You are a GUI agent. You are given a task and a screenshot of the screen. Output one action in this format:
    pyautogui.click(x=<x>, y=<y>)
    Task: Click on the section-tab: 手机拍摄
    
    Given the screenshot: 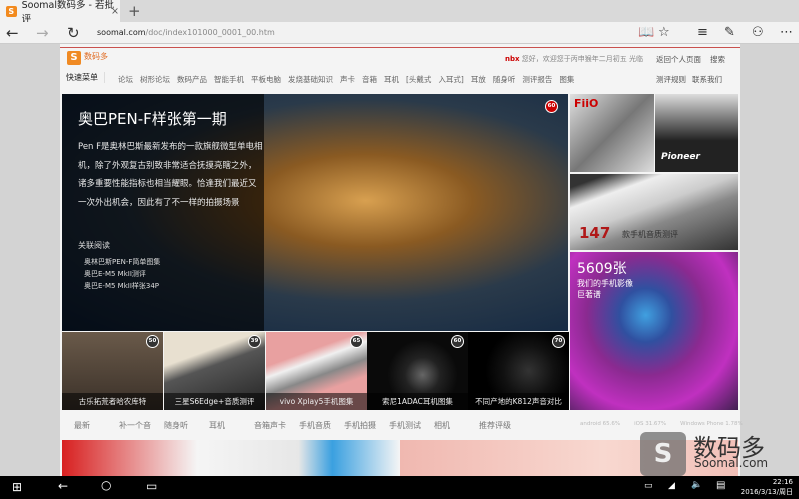 What is the action you would take?
    pyautogui.click(x=366, y=425)
    